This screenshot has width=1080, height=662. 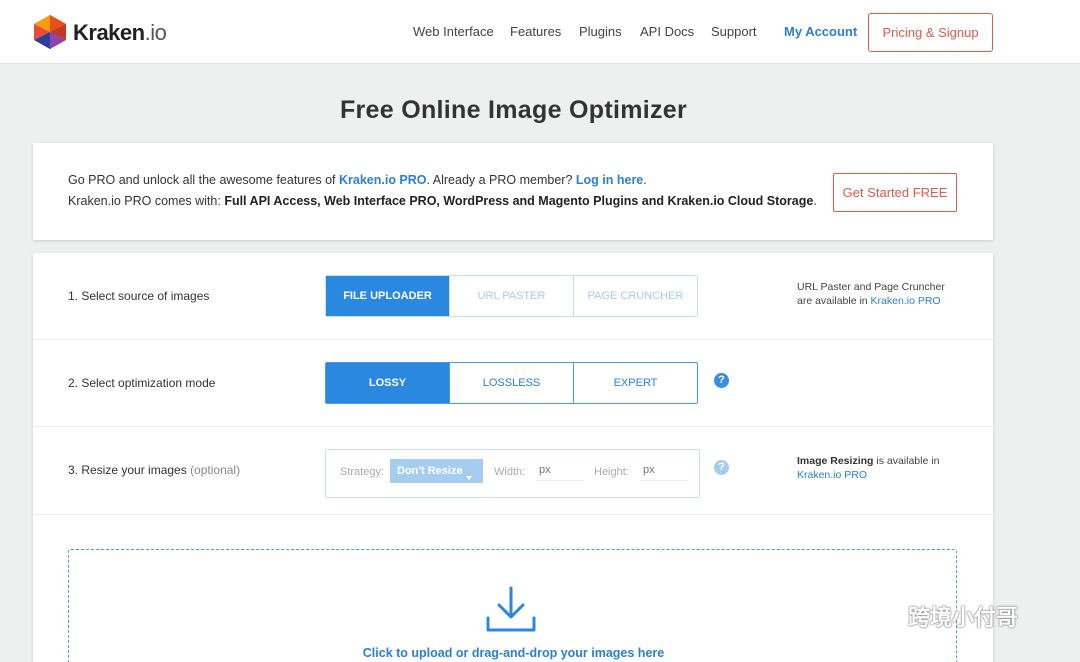 I want to click on strategy-select: Don't Resize, so click(x=436, y=471).